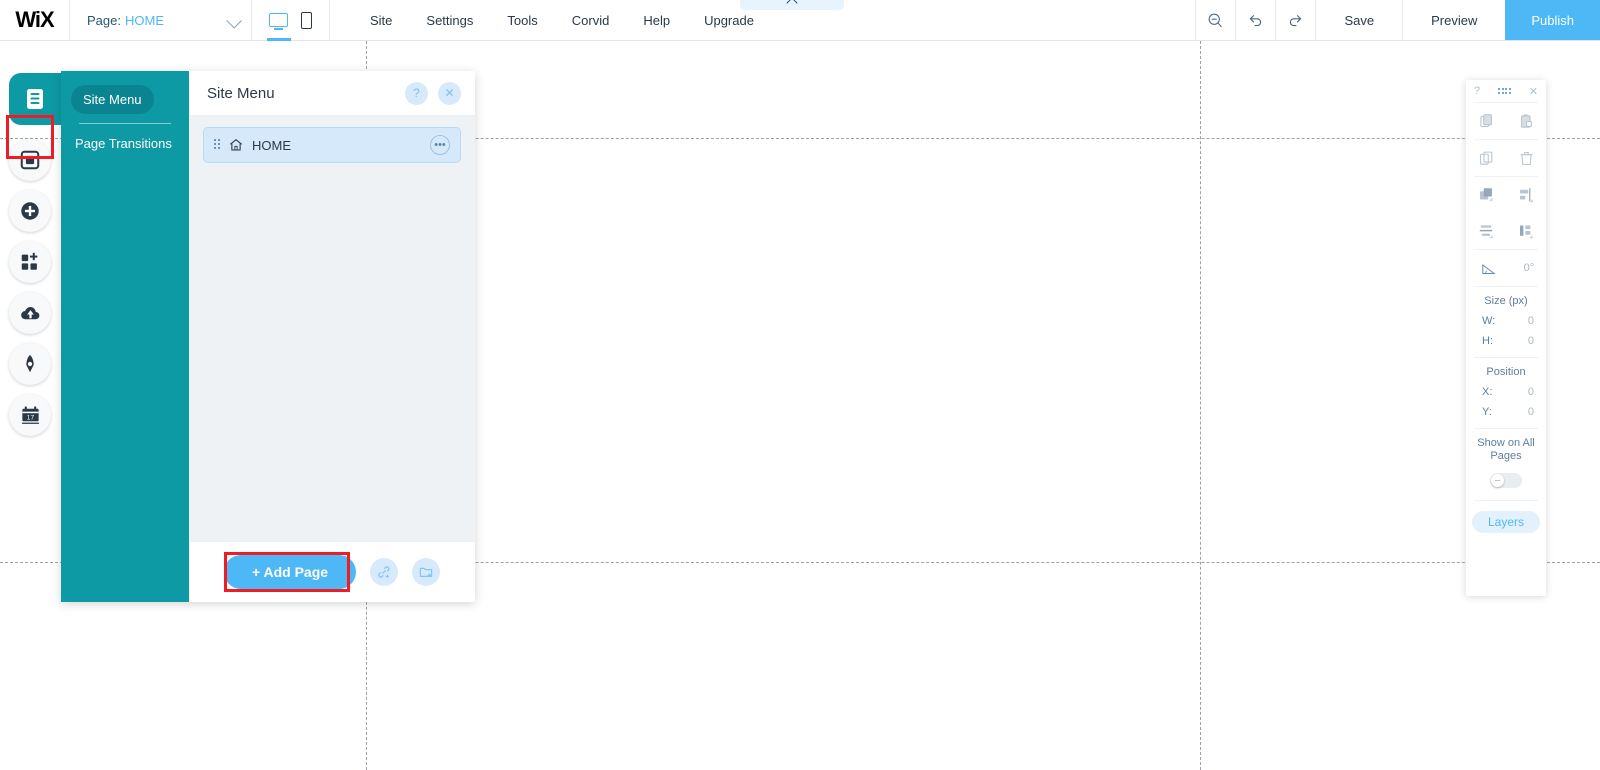  I want to click on properties-close-button: ✕, so click(1533, 91).